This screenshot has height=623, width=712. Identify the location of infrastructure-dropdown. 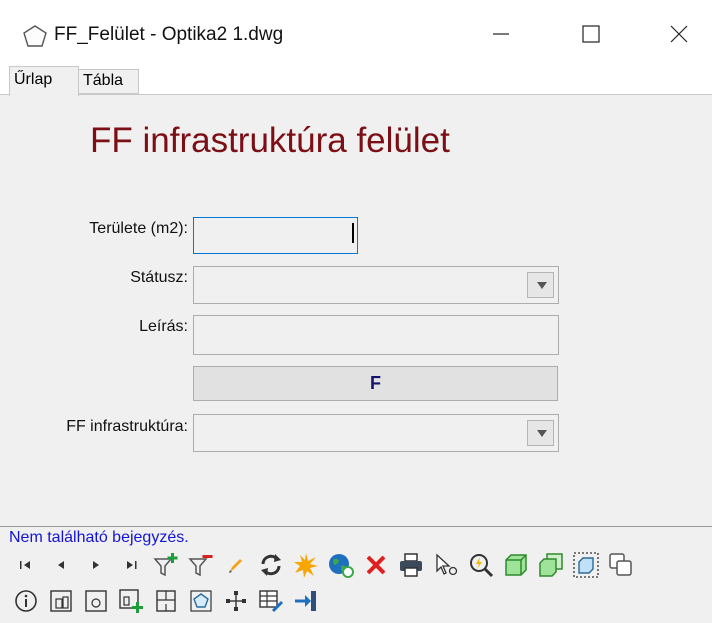
(376, 433).